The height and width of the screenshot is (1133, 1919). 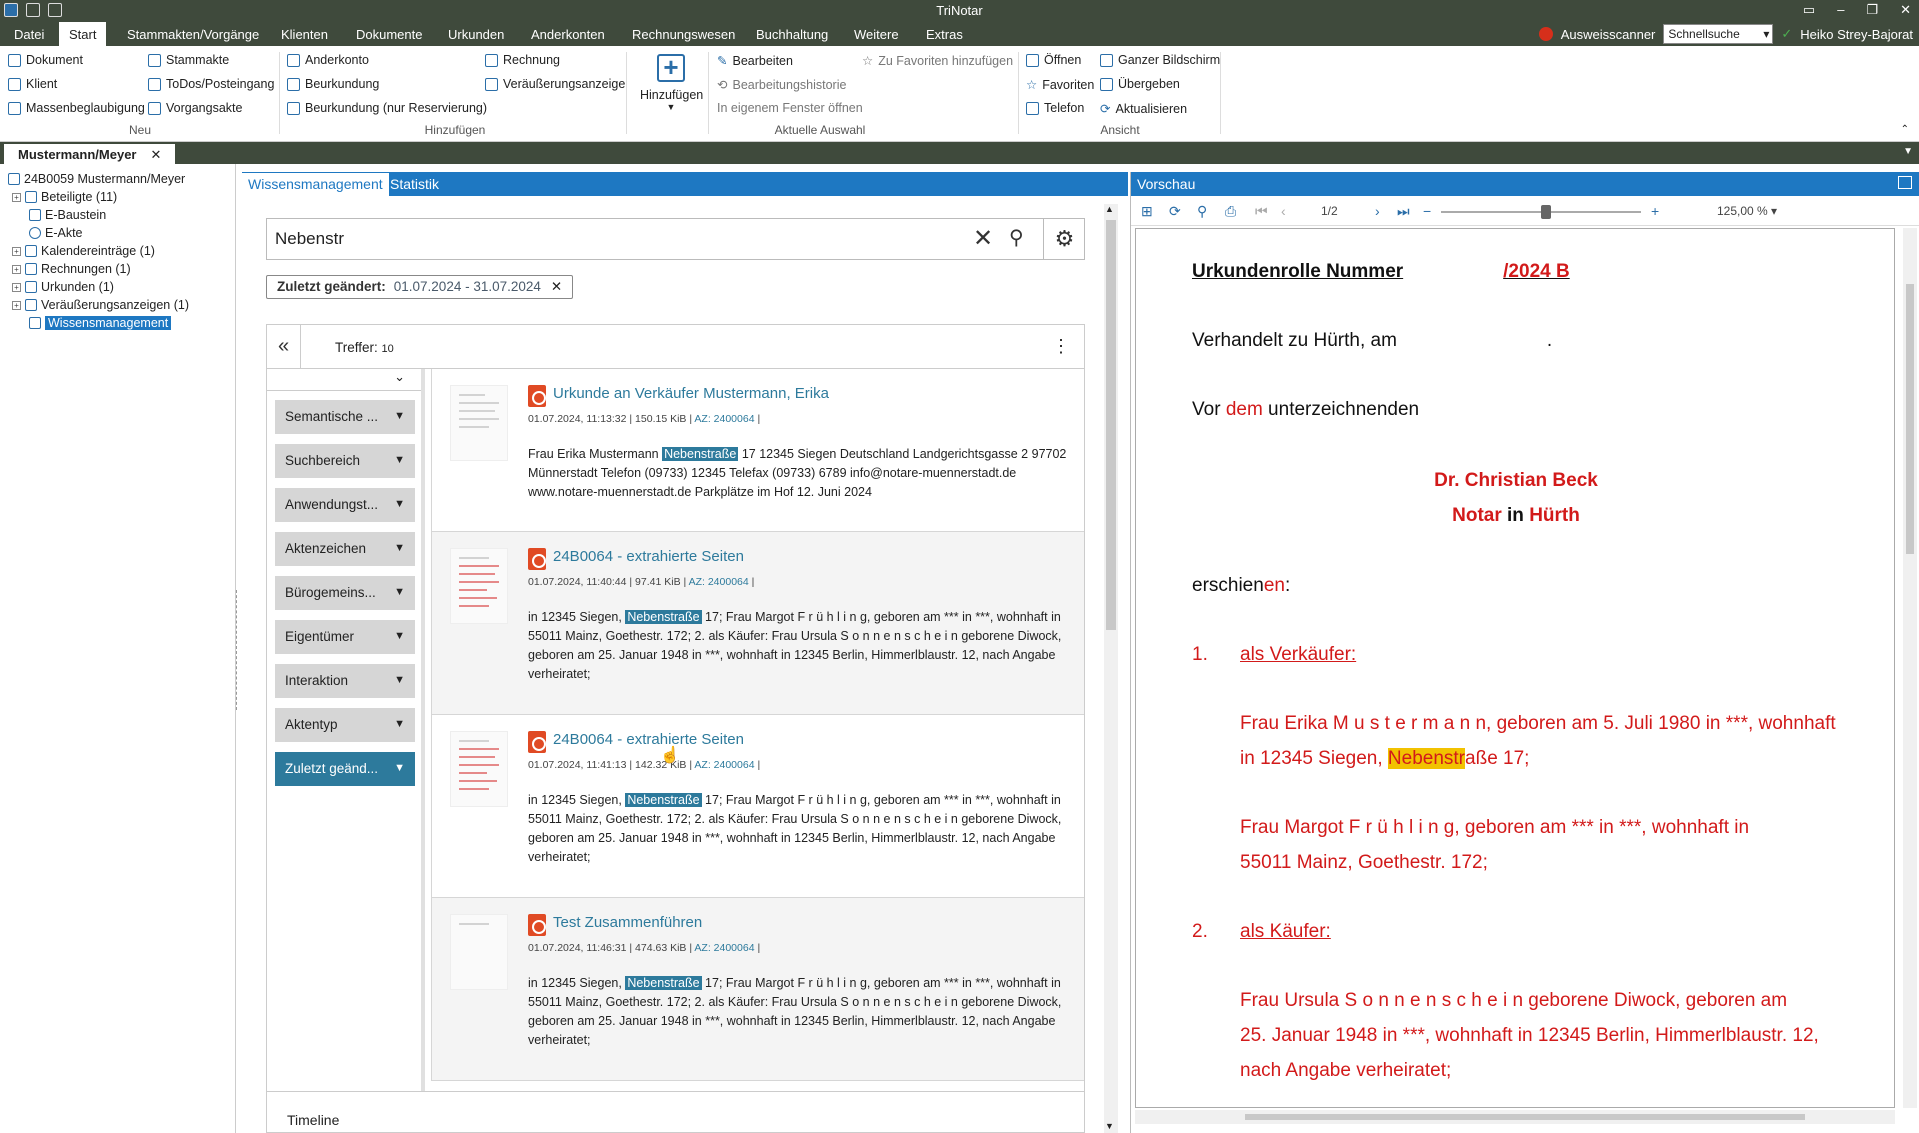 What do you see at coordinates (575, 239) in the screenshot?
I see `search-input` at bounding box center [575, 239].